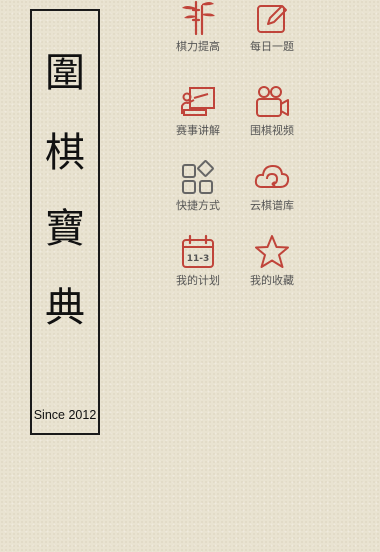 The image size is (380, 552). Describe the element at coordinates (198, 177) in the screenshot. I see `shortcut-grid-icon` at that location.